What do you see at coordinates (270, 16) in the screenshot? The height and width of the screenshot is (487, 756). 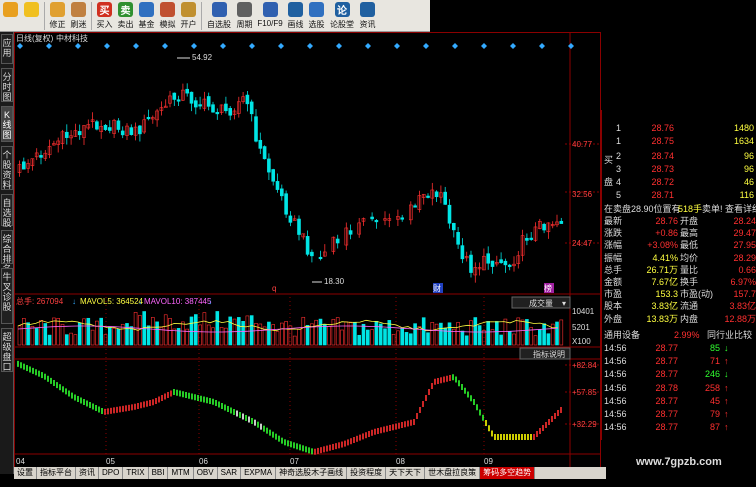 I see `toolbar-button-11: F10/F9` at bounding box center [270, 16].